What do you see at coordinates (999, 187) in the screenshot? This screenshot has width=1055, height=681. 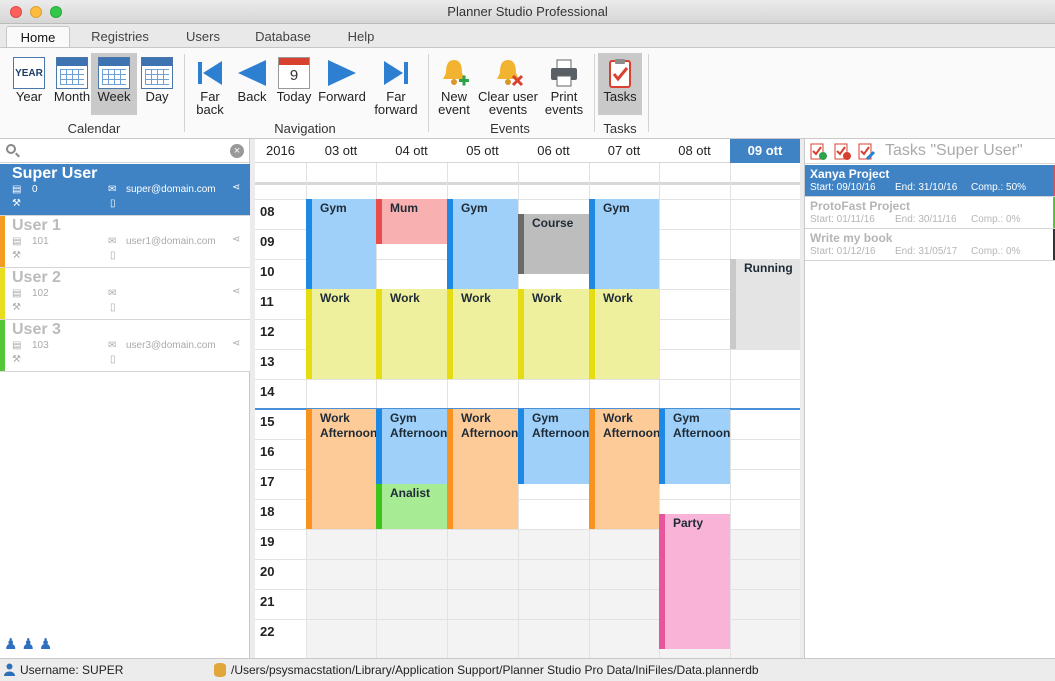 I see `task-comp: Comp.: 50%` at bounding box center [999, 187].